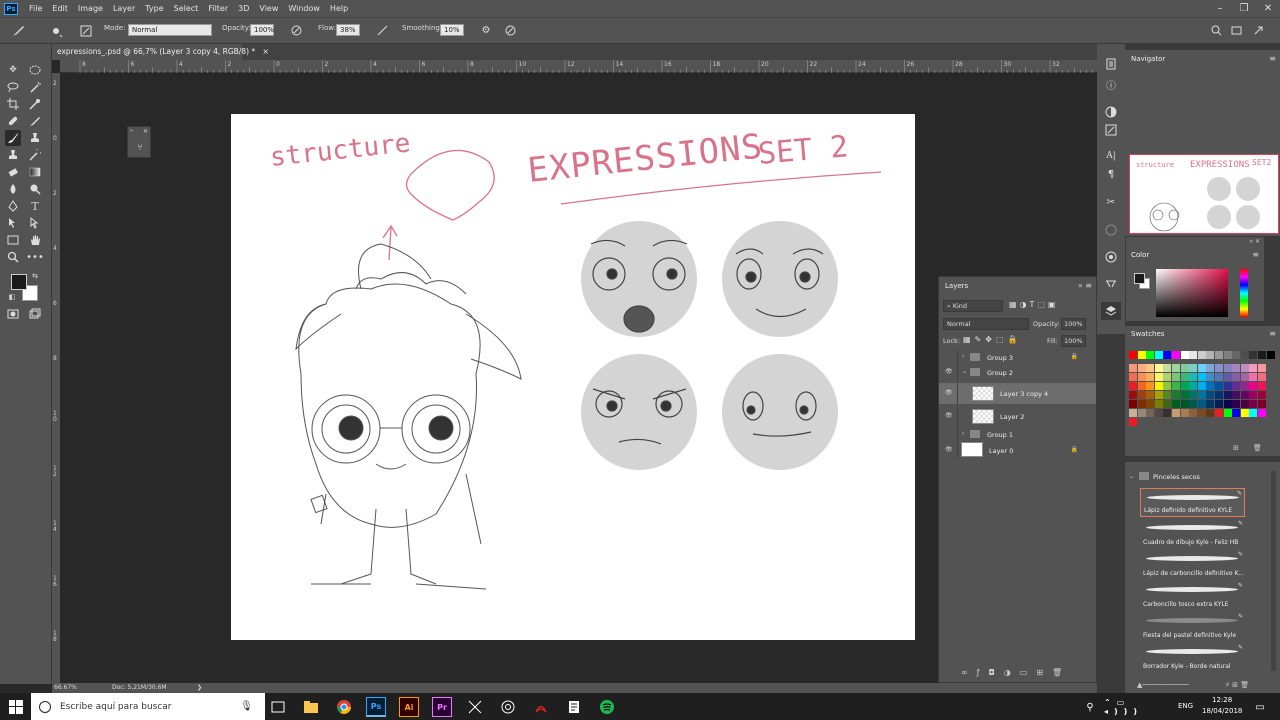 Image resolution: width=1280 pixels, height=720 pixels. Describe the element at coordinates (1257, 448) in the screenshot. I see `delete-swatch-icon: 🗑` at that location.